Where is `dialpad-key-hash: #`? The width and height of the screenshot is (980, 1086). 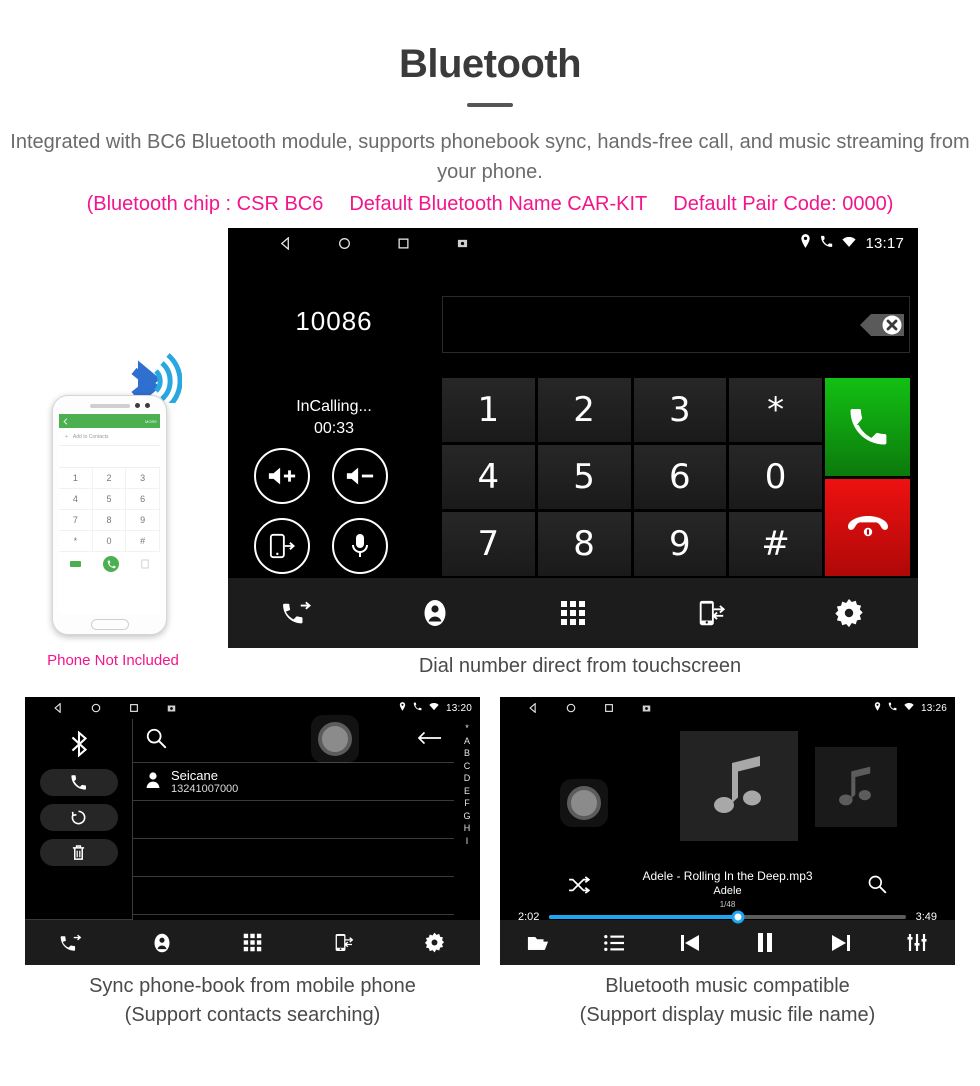 dialpad-key-hash: # is located at coordinates (775, 544).